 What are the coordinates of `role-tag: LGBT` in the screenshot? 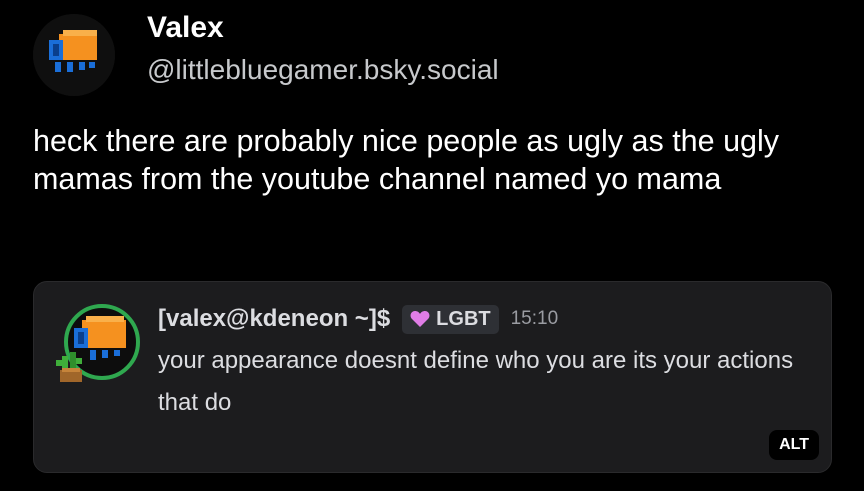 It's located at (450, 319).